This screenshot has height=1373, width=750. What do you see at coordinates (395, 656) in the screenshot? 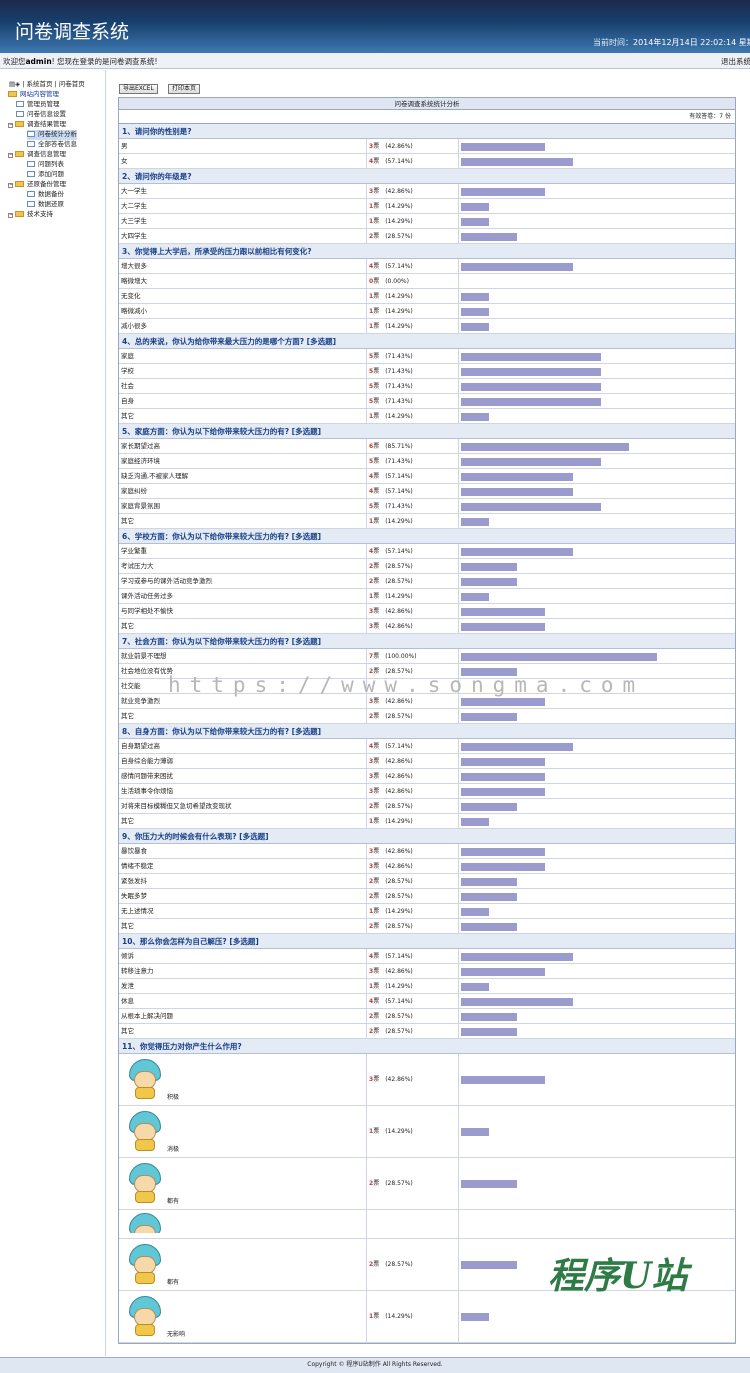
I see `vote-percent: 票 (100.00%)` at bounding box center [395, 656].